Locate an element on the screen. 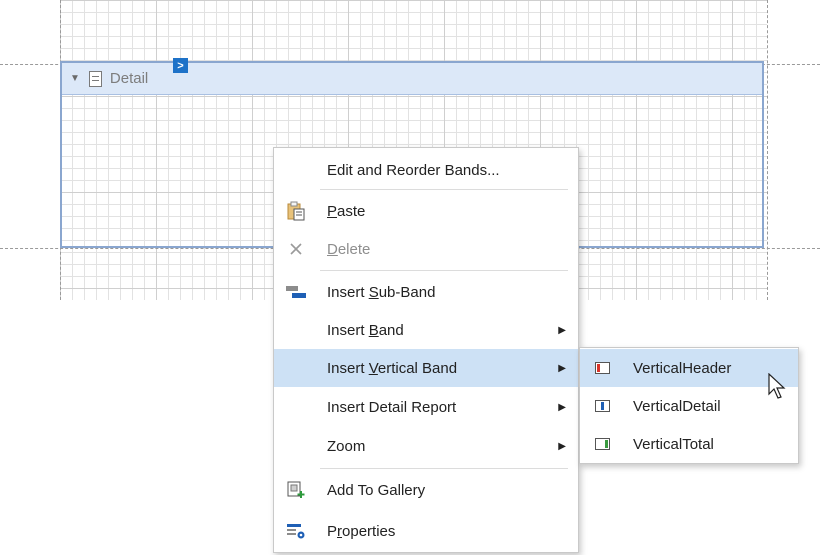 The image size is (820, 555). submenu-item-label: VerticalTotal is located at coordinates (673, 444).